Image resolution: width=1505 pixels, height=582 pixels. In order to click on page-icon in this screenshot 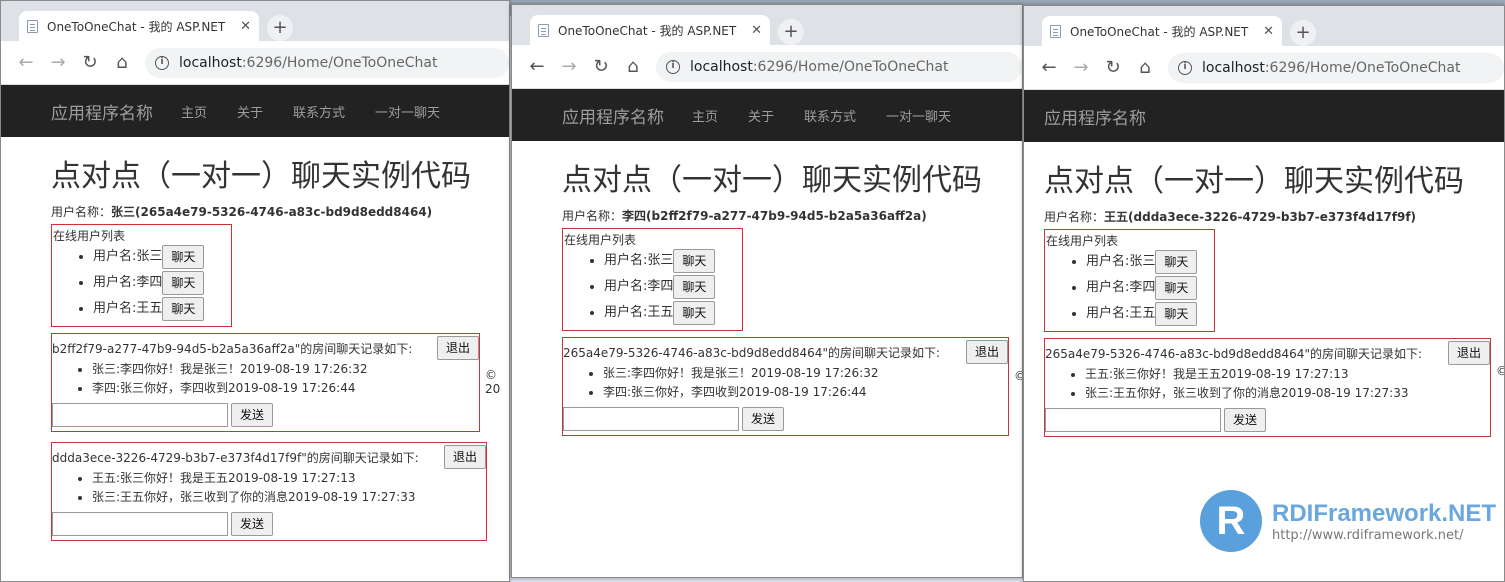, I will do `click(1055, 31)`.